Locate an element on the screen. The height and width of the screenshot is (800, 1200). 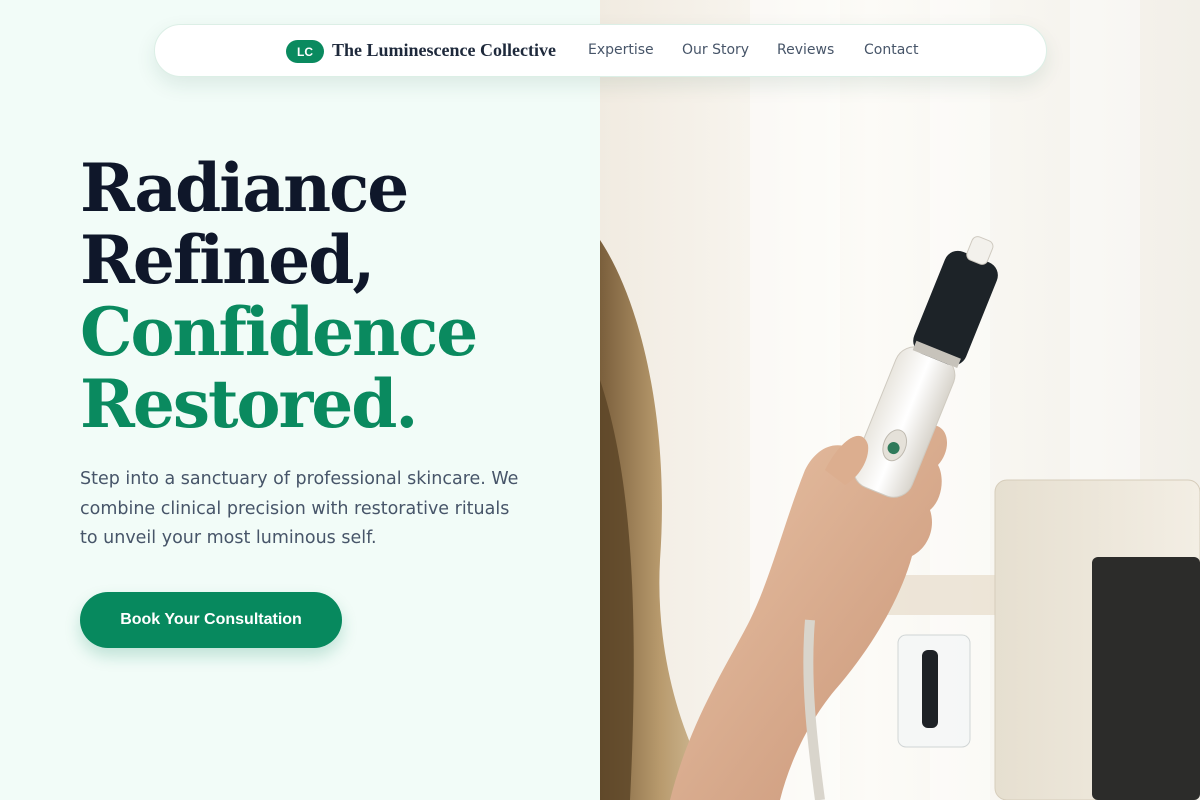
hero-headline: Radiance Refined, Confidence Restored. is located at coordinates (279, 296).